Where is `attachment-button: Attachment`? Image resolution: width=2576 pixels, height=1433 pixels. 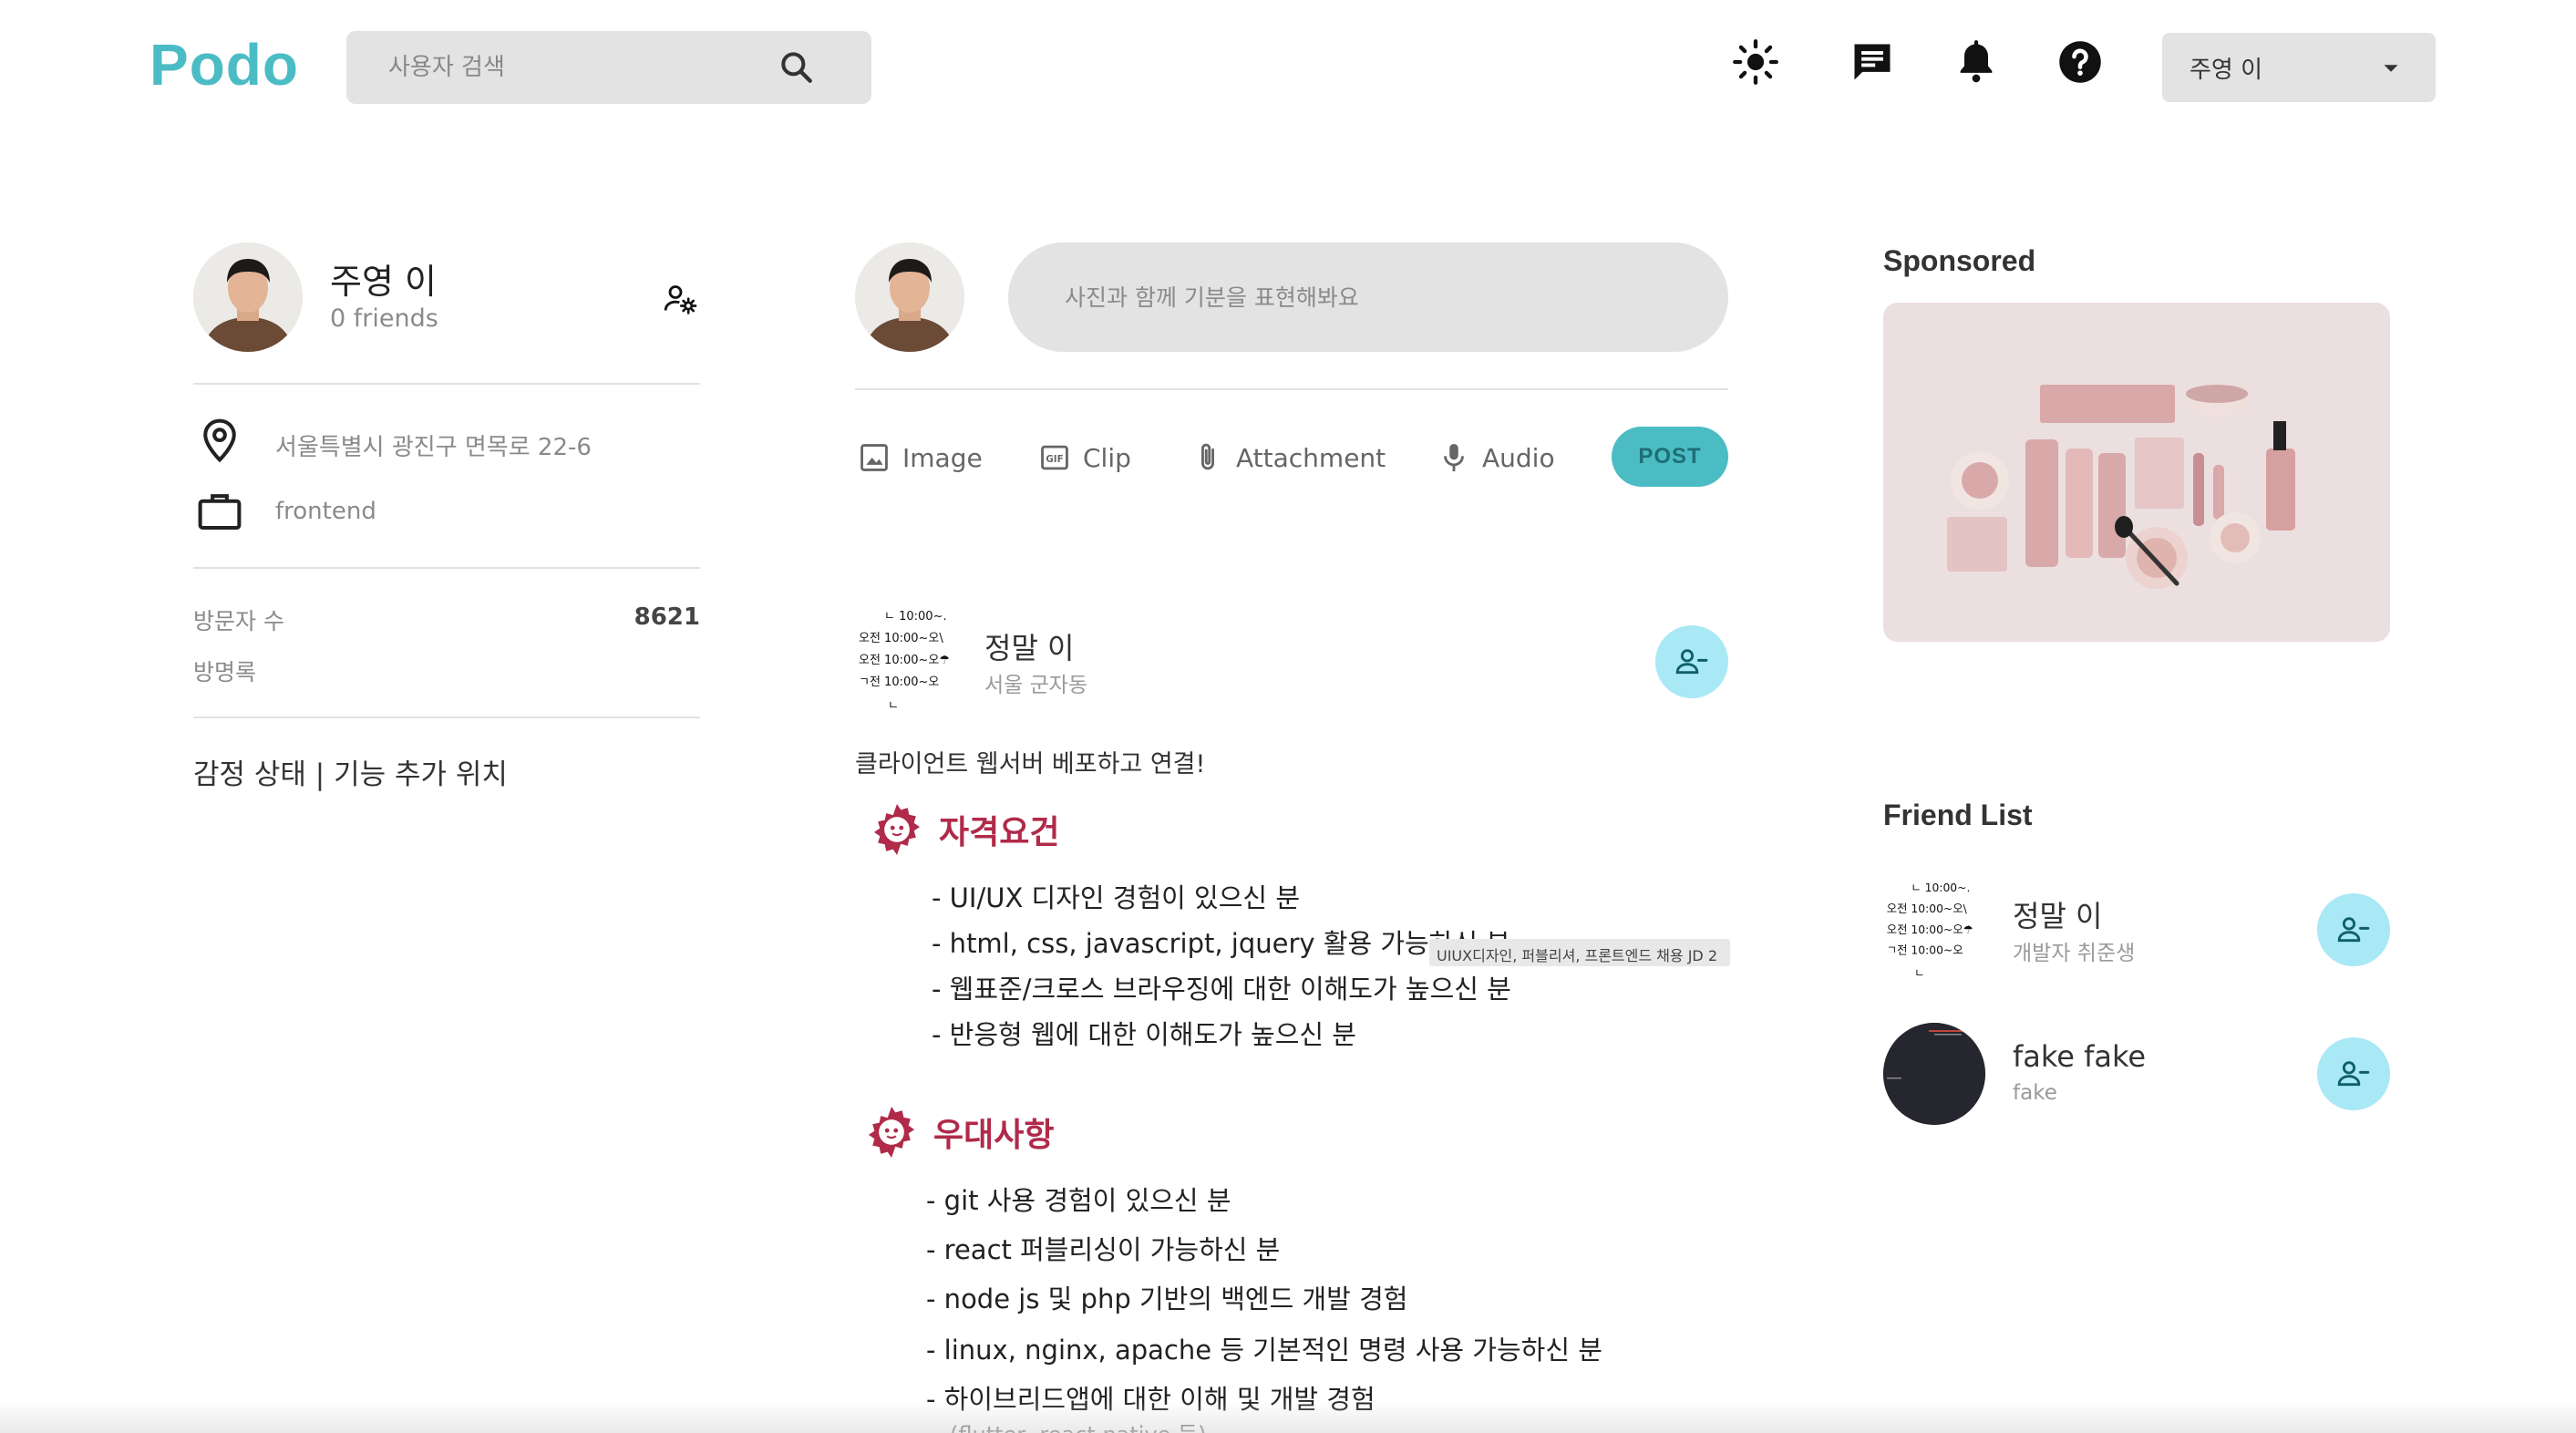
attachment-button: Attachment is located at coordinates (1288, 458).